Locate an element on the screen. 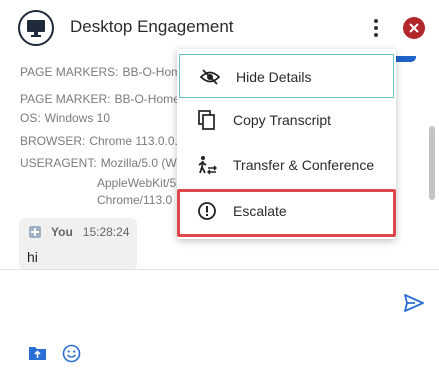 Image resolution: width=439 pixels, height=374 pixels. attach-file-button is located at coordinates (37, 353).